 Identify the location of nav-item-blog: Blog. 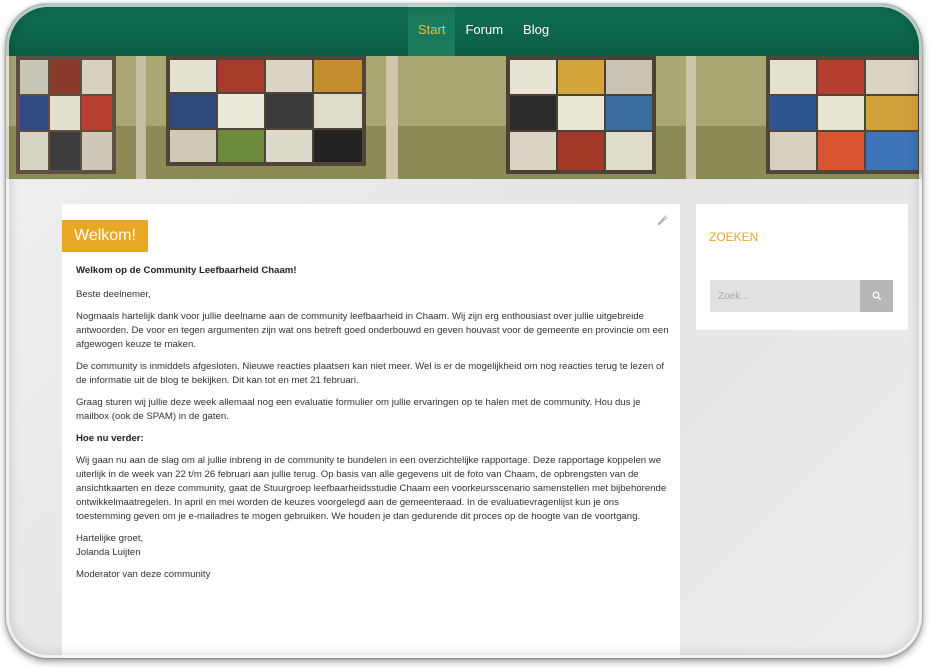
(536, 30).